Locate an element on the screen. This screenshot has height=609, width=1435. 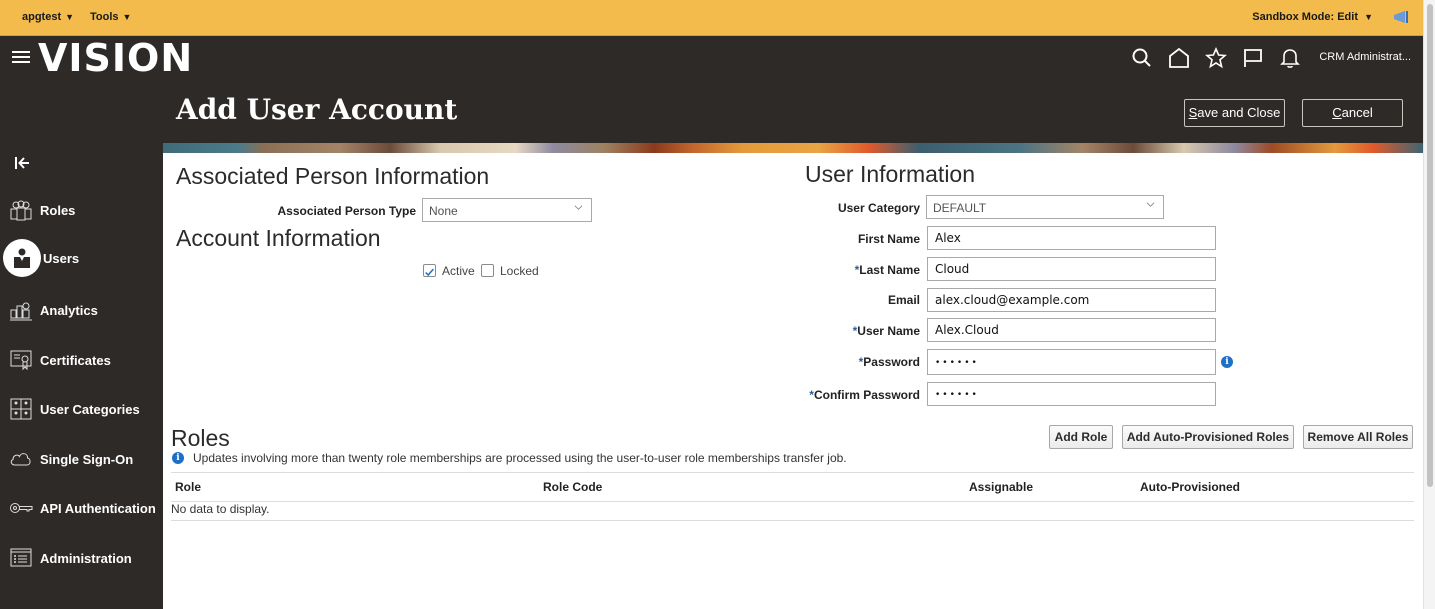
key-icon is located at coordinates (21, 508).